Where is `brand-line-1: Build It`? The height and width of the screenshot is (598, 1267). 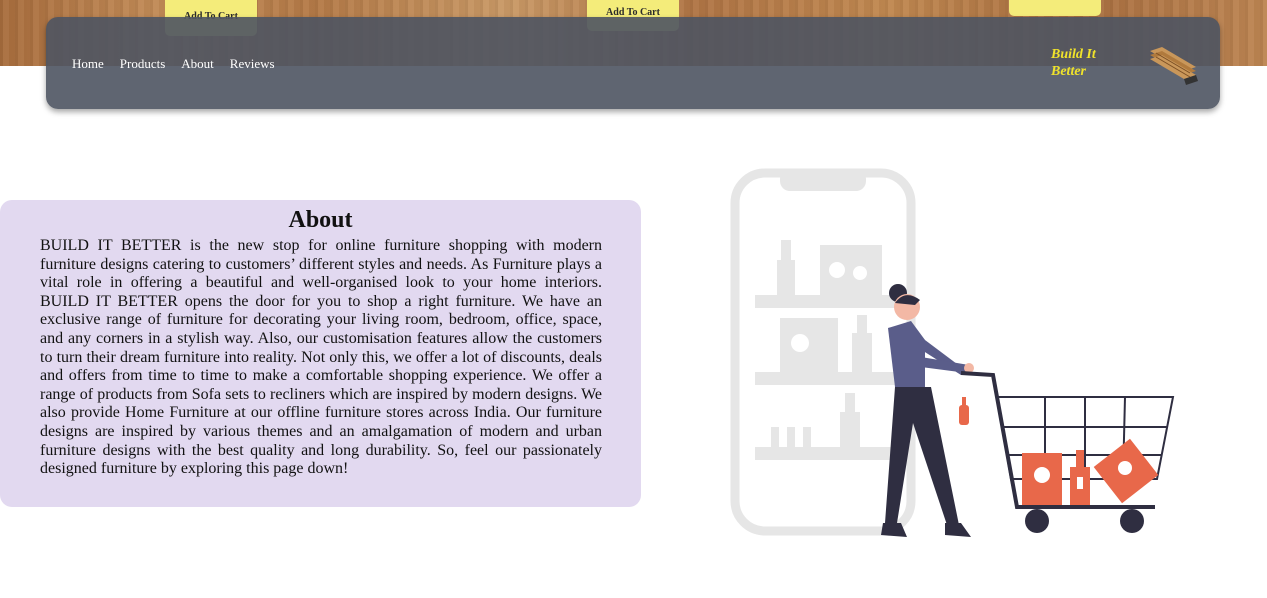
brand-line-1: Build It is located at coordinates (1073, 54).